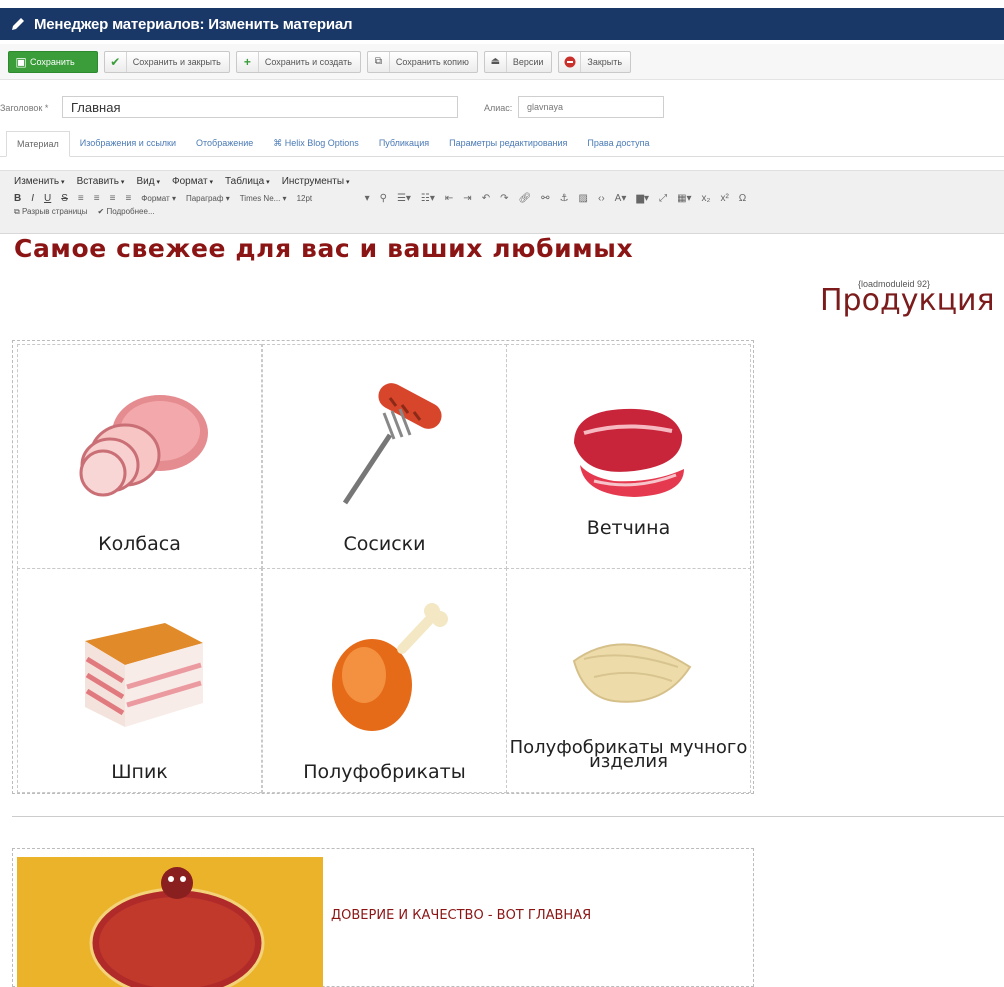  What do you see at coordinates (642, 198) in the screenshot?
I see `bg-color-icon: ▆▾` at bounding box center [642, 198].